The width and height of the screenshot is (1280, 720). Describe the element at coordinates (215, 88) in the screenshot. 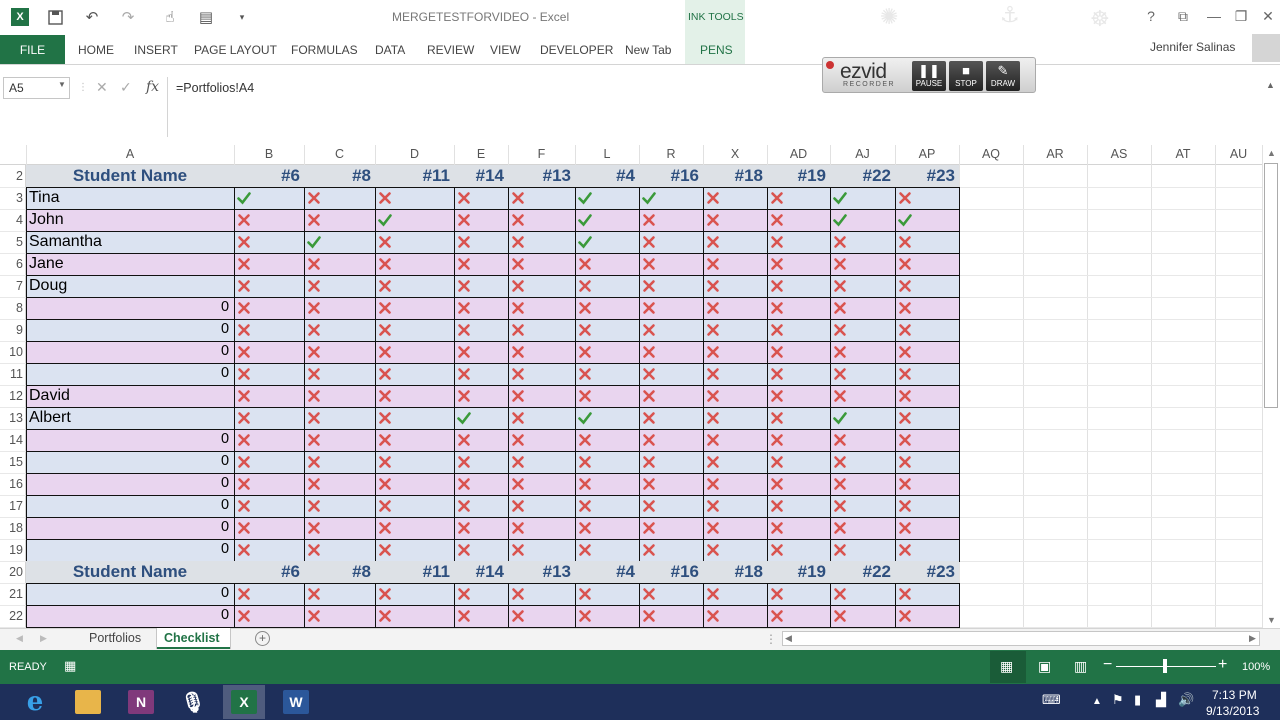

I see `formula-input: =Portfolios!A4` at that location.